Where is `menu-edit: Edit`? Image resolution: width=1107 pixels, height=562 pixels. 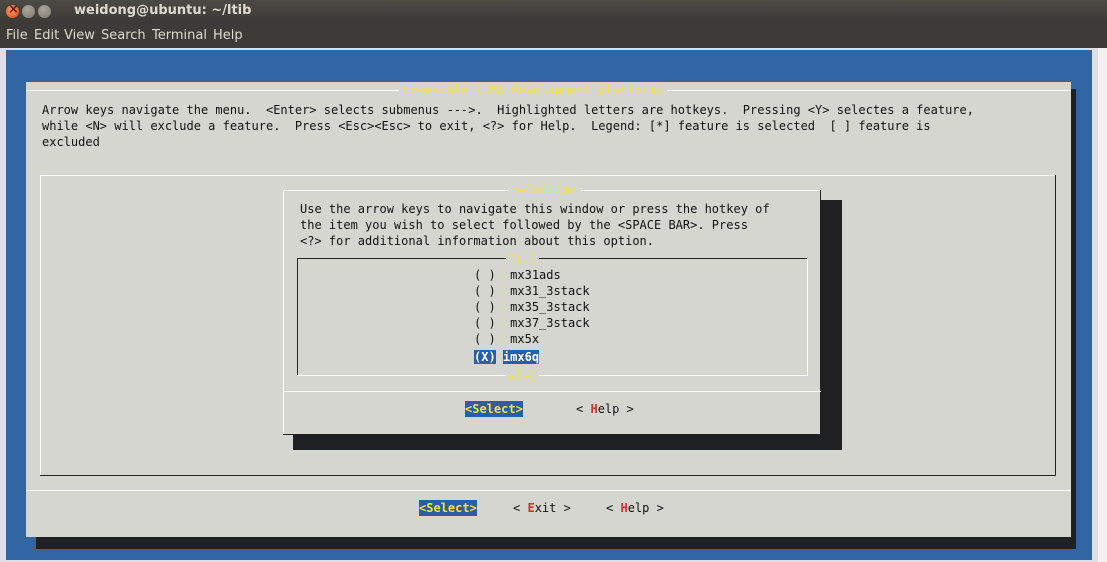 menu-edit: Edit is located at coordinates (46, 35).